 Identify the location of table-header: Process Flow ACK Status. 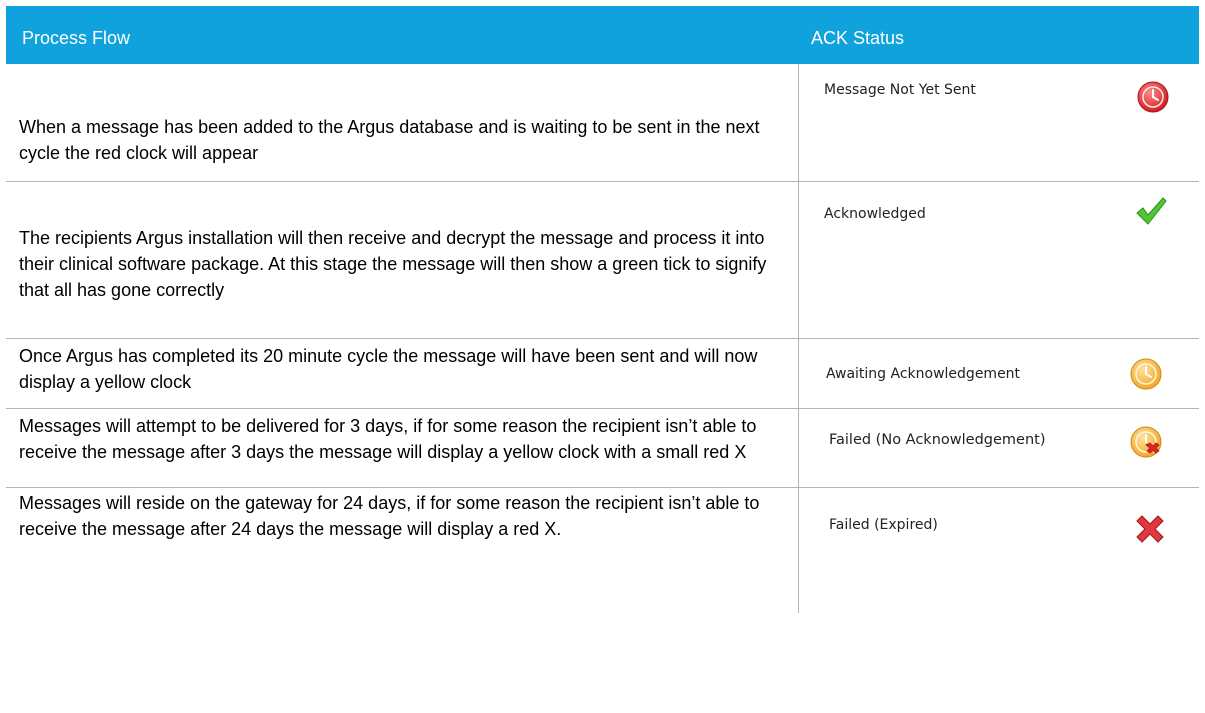
(602, 35).